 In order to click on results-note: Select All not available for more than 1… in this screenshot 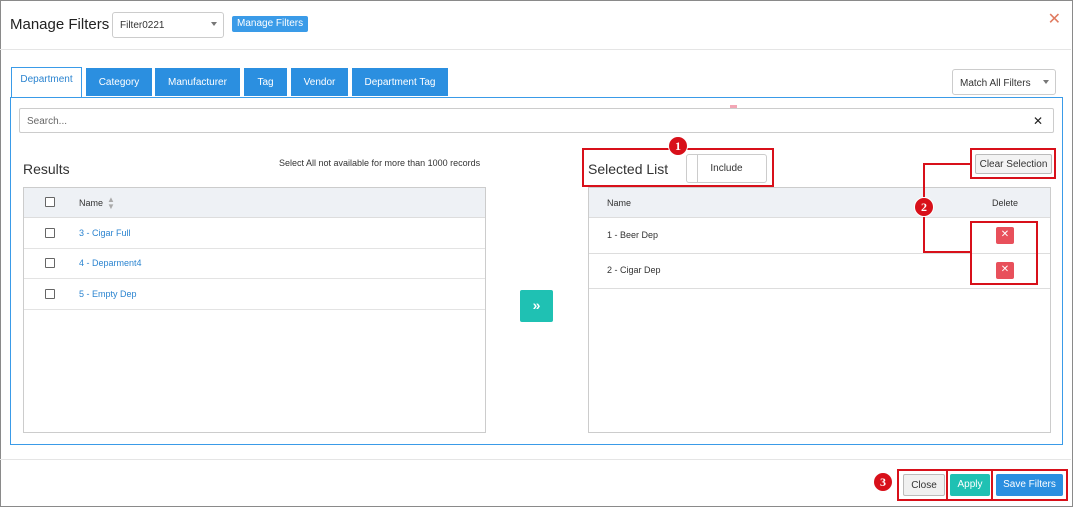, I will do `click(380, 163)`.